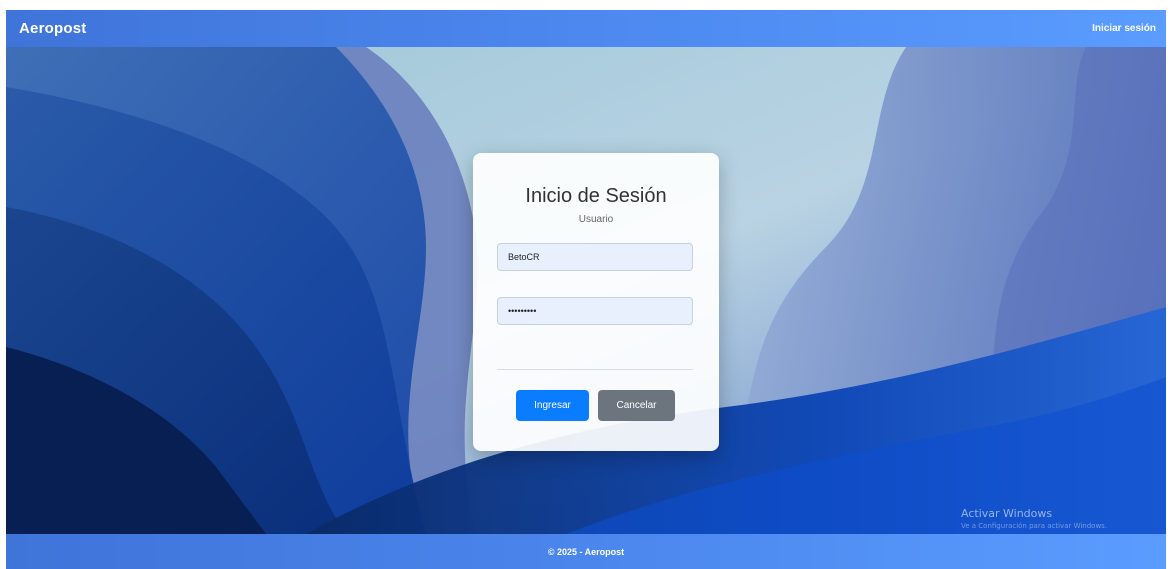  What do you see at coordinates (1034, 526) in the screenshot?
I see `watermark-subtitle: Ve a Configuración para activar Windows.` at bounding box center [1034, 526].